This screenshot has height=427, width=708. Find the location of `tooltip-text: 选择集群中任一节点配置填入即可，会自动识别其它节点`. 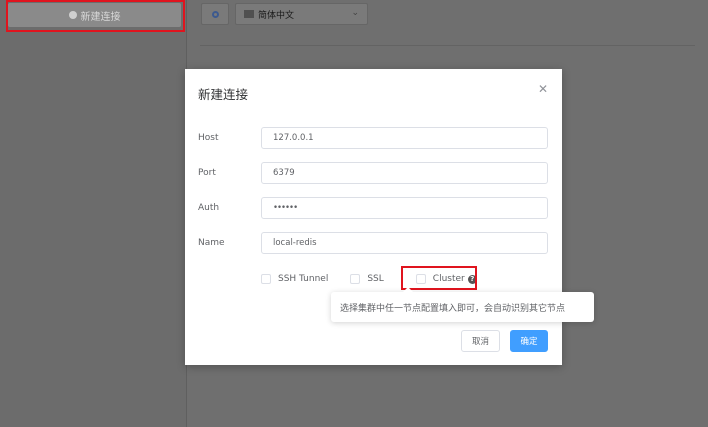

tooltip-text: 选择集群中任一节点配置填入即可，会自动识别其它节点 is located at coordinates (453, 308).